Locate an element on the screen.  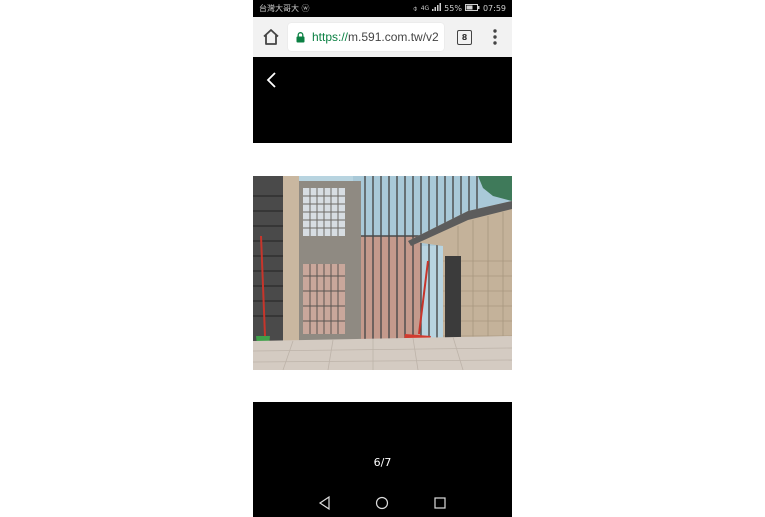
circle-home-icon is located at coordinates (382, 503).